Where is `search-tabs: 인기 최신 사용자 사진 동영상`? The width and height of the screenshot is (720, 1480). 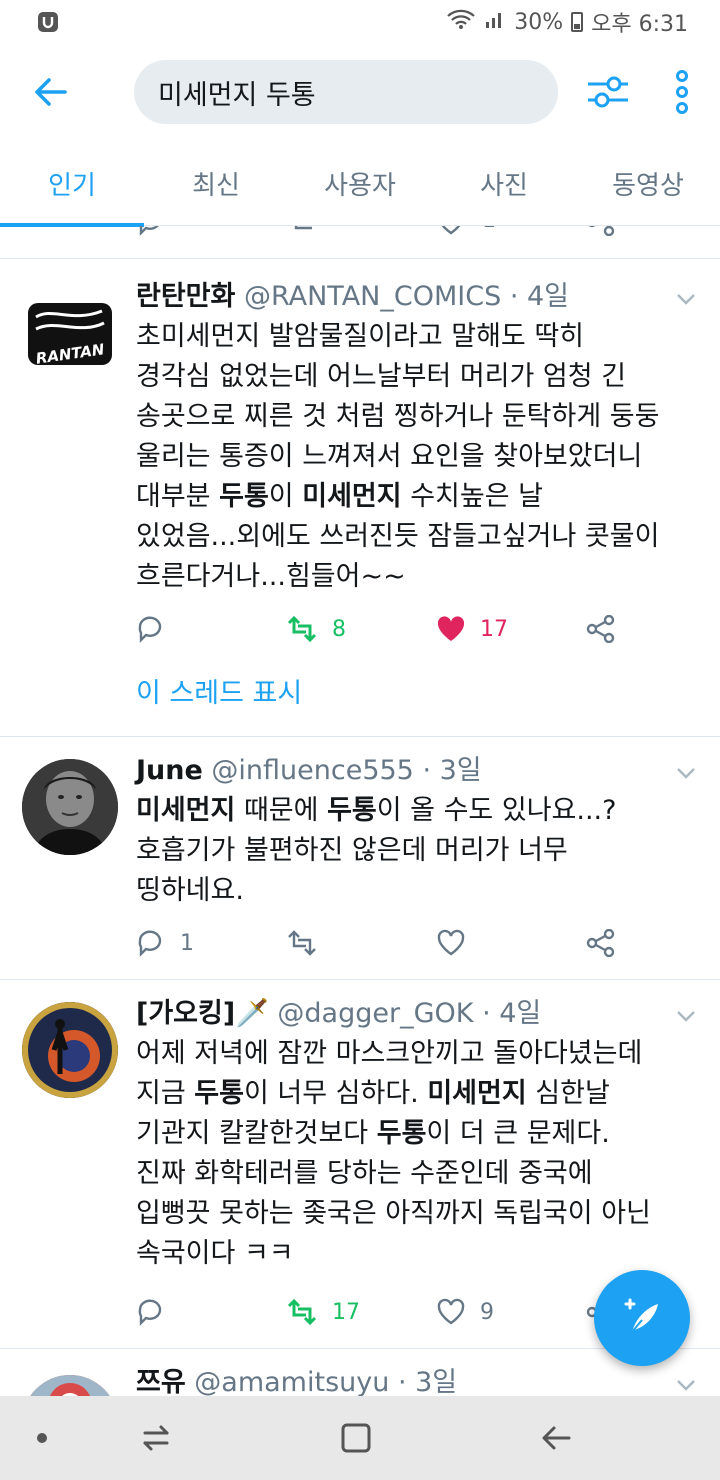 search-tabs: 인기 최신 사용자 사진 동영상 is located at coordinates (360, 183).